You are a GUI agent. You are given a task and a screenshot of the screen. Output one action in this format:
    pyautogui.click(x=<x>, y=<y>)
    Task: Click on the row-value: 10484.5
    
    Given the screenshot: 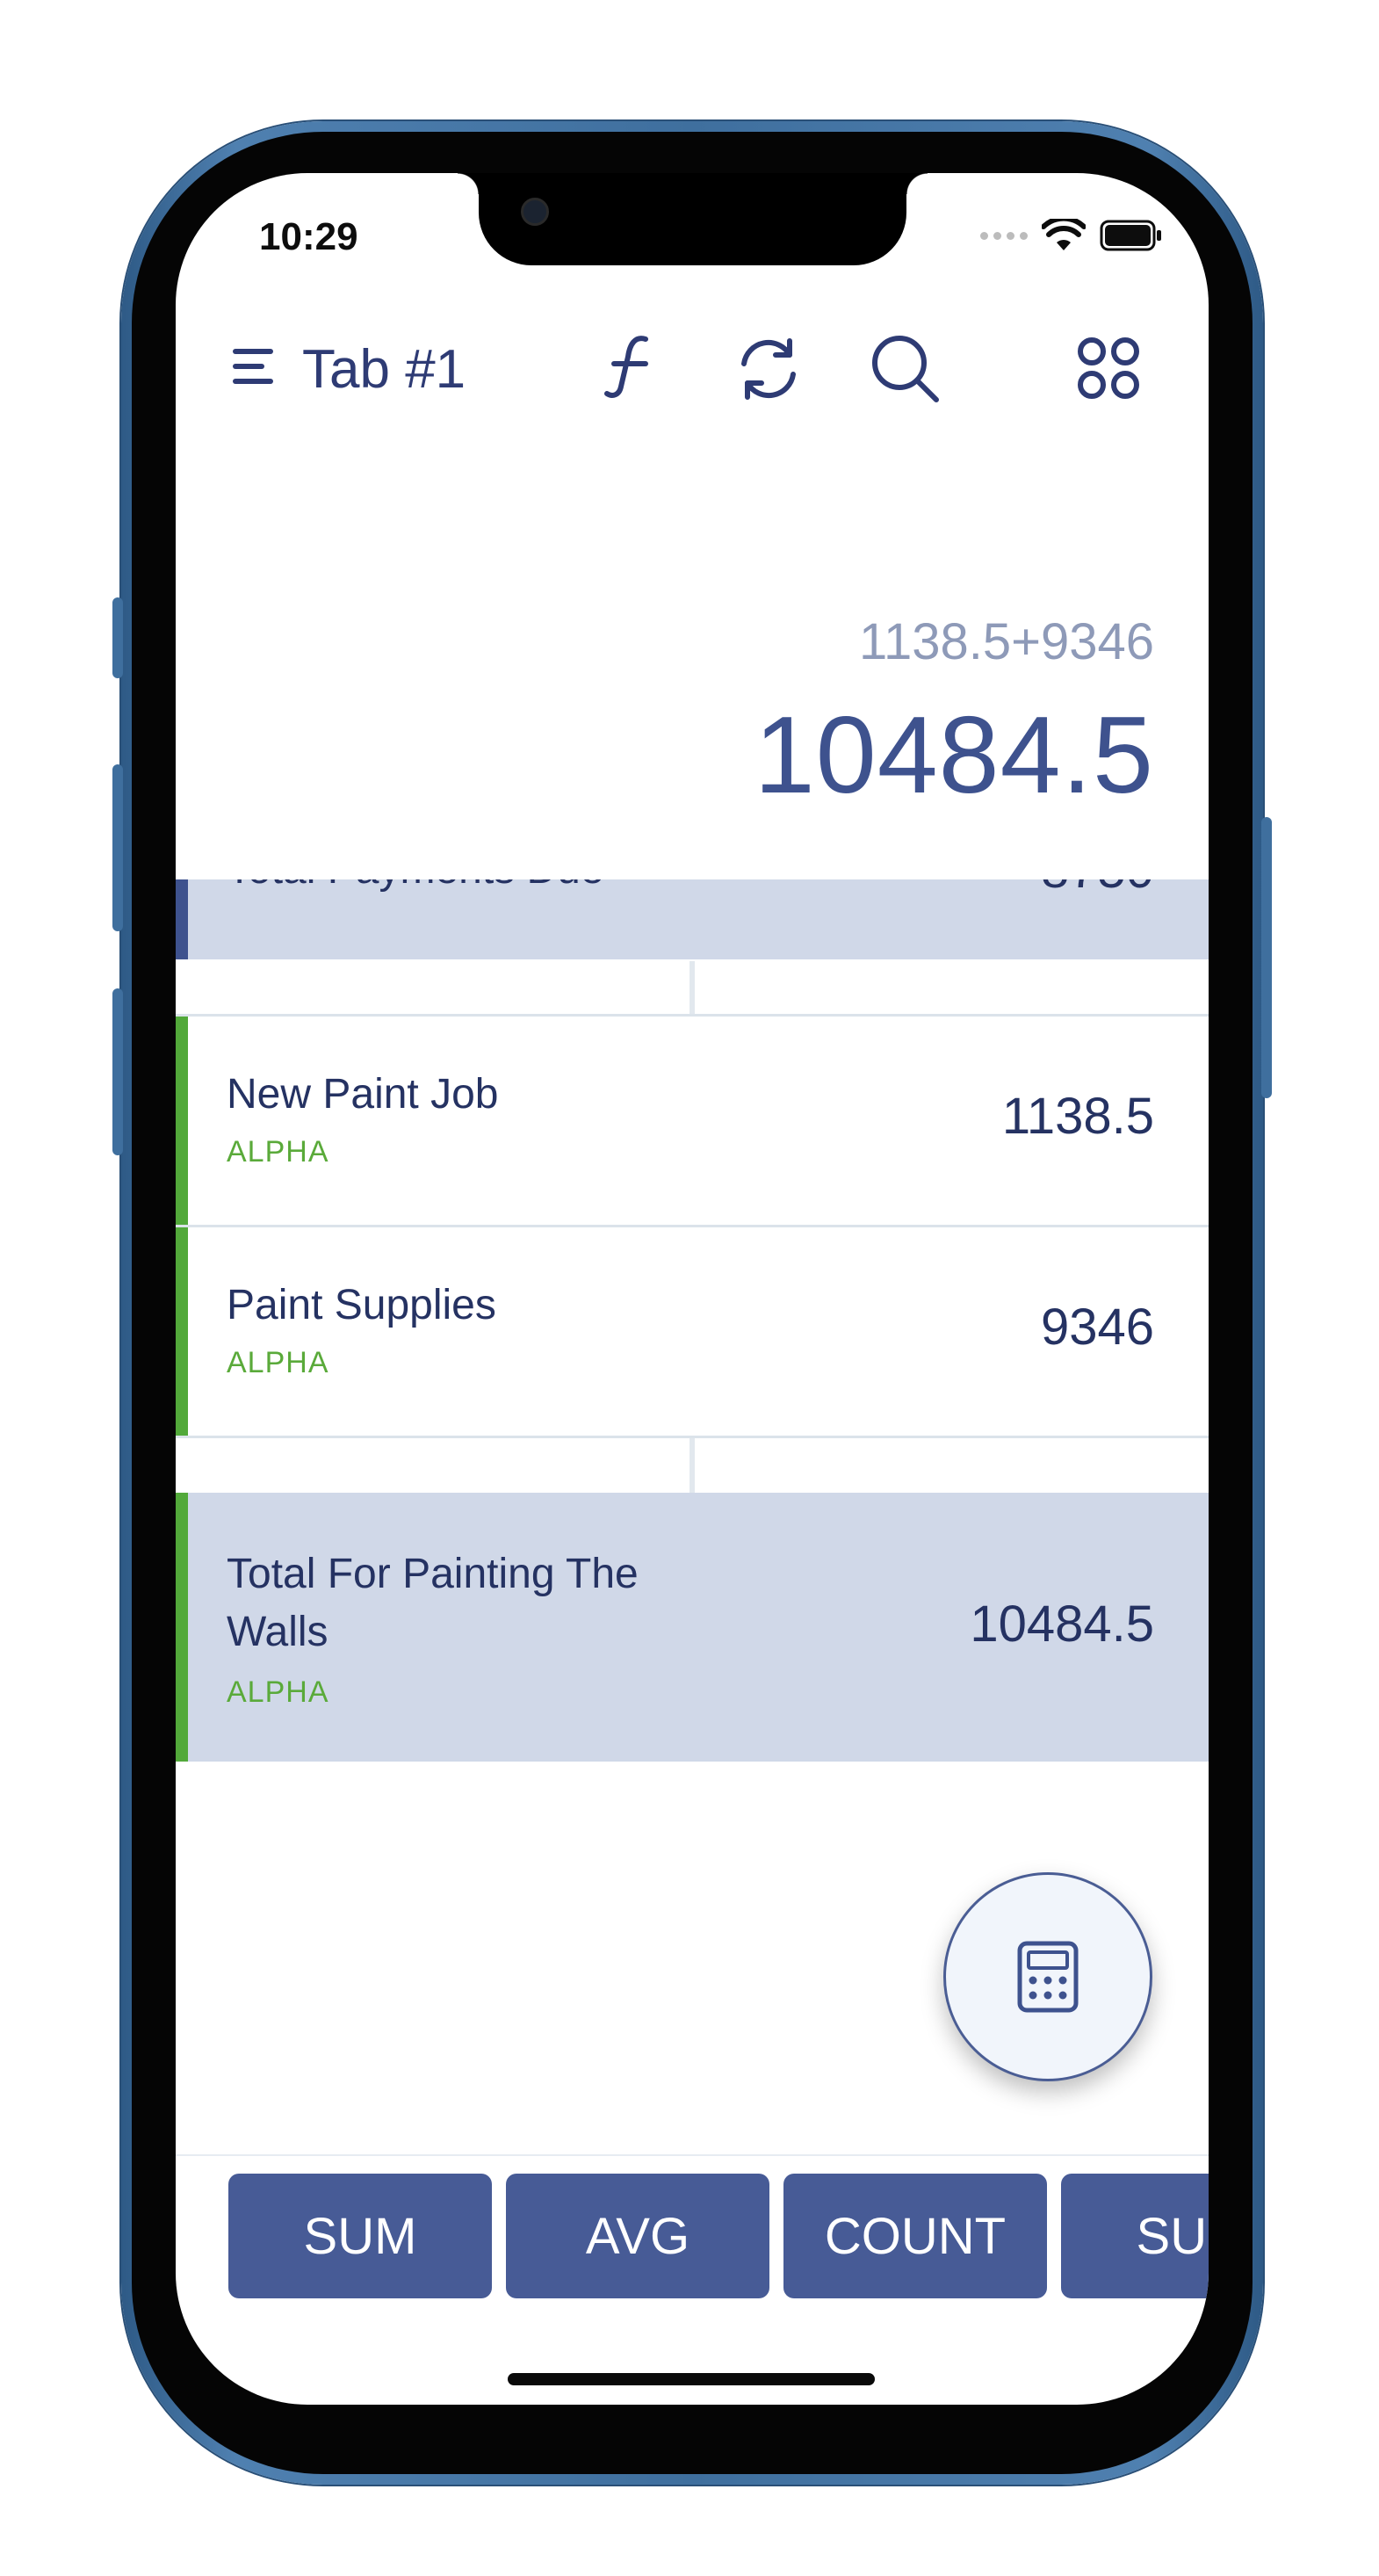 What is the action you would take?
    pyautogui.click(x=1062, y=1624)
    